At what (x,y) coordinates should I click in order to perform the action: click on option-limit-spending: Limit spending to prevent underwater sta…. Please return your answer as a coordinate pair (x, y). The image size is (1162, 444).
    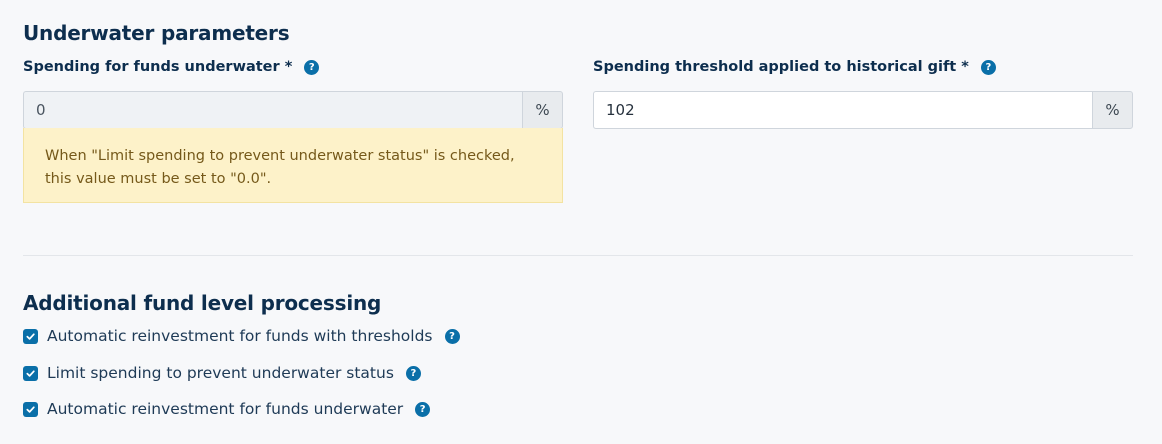
    Looking at the image, I should click on (222, 373).